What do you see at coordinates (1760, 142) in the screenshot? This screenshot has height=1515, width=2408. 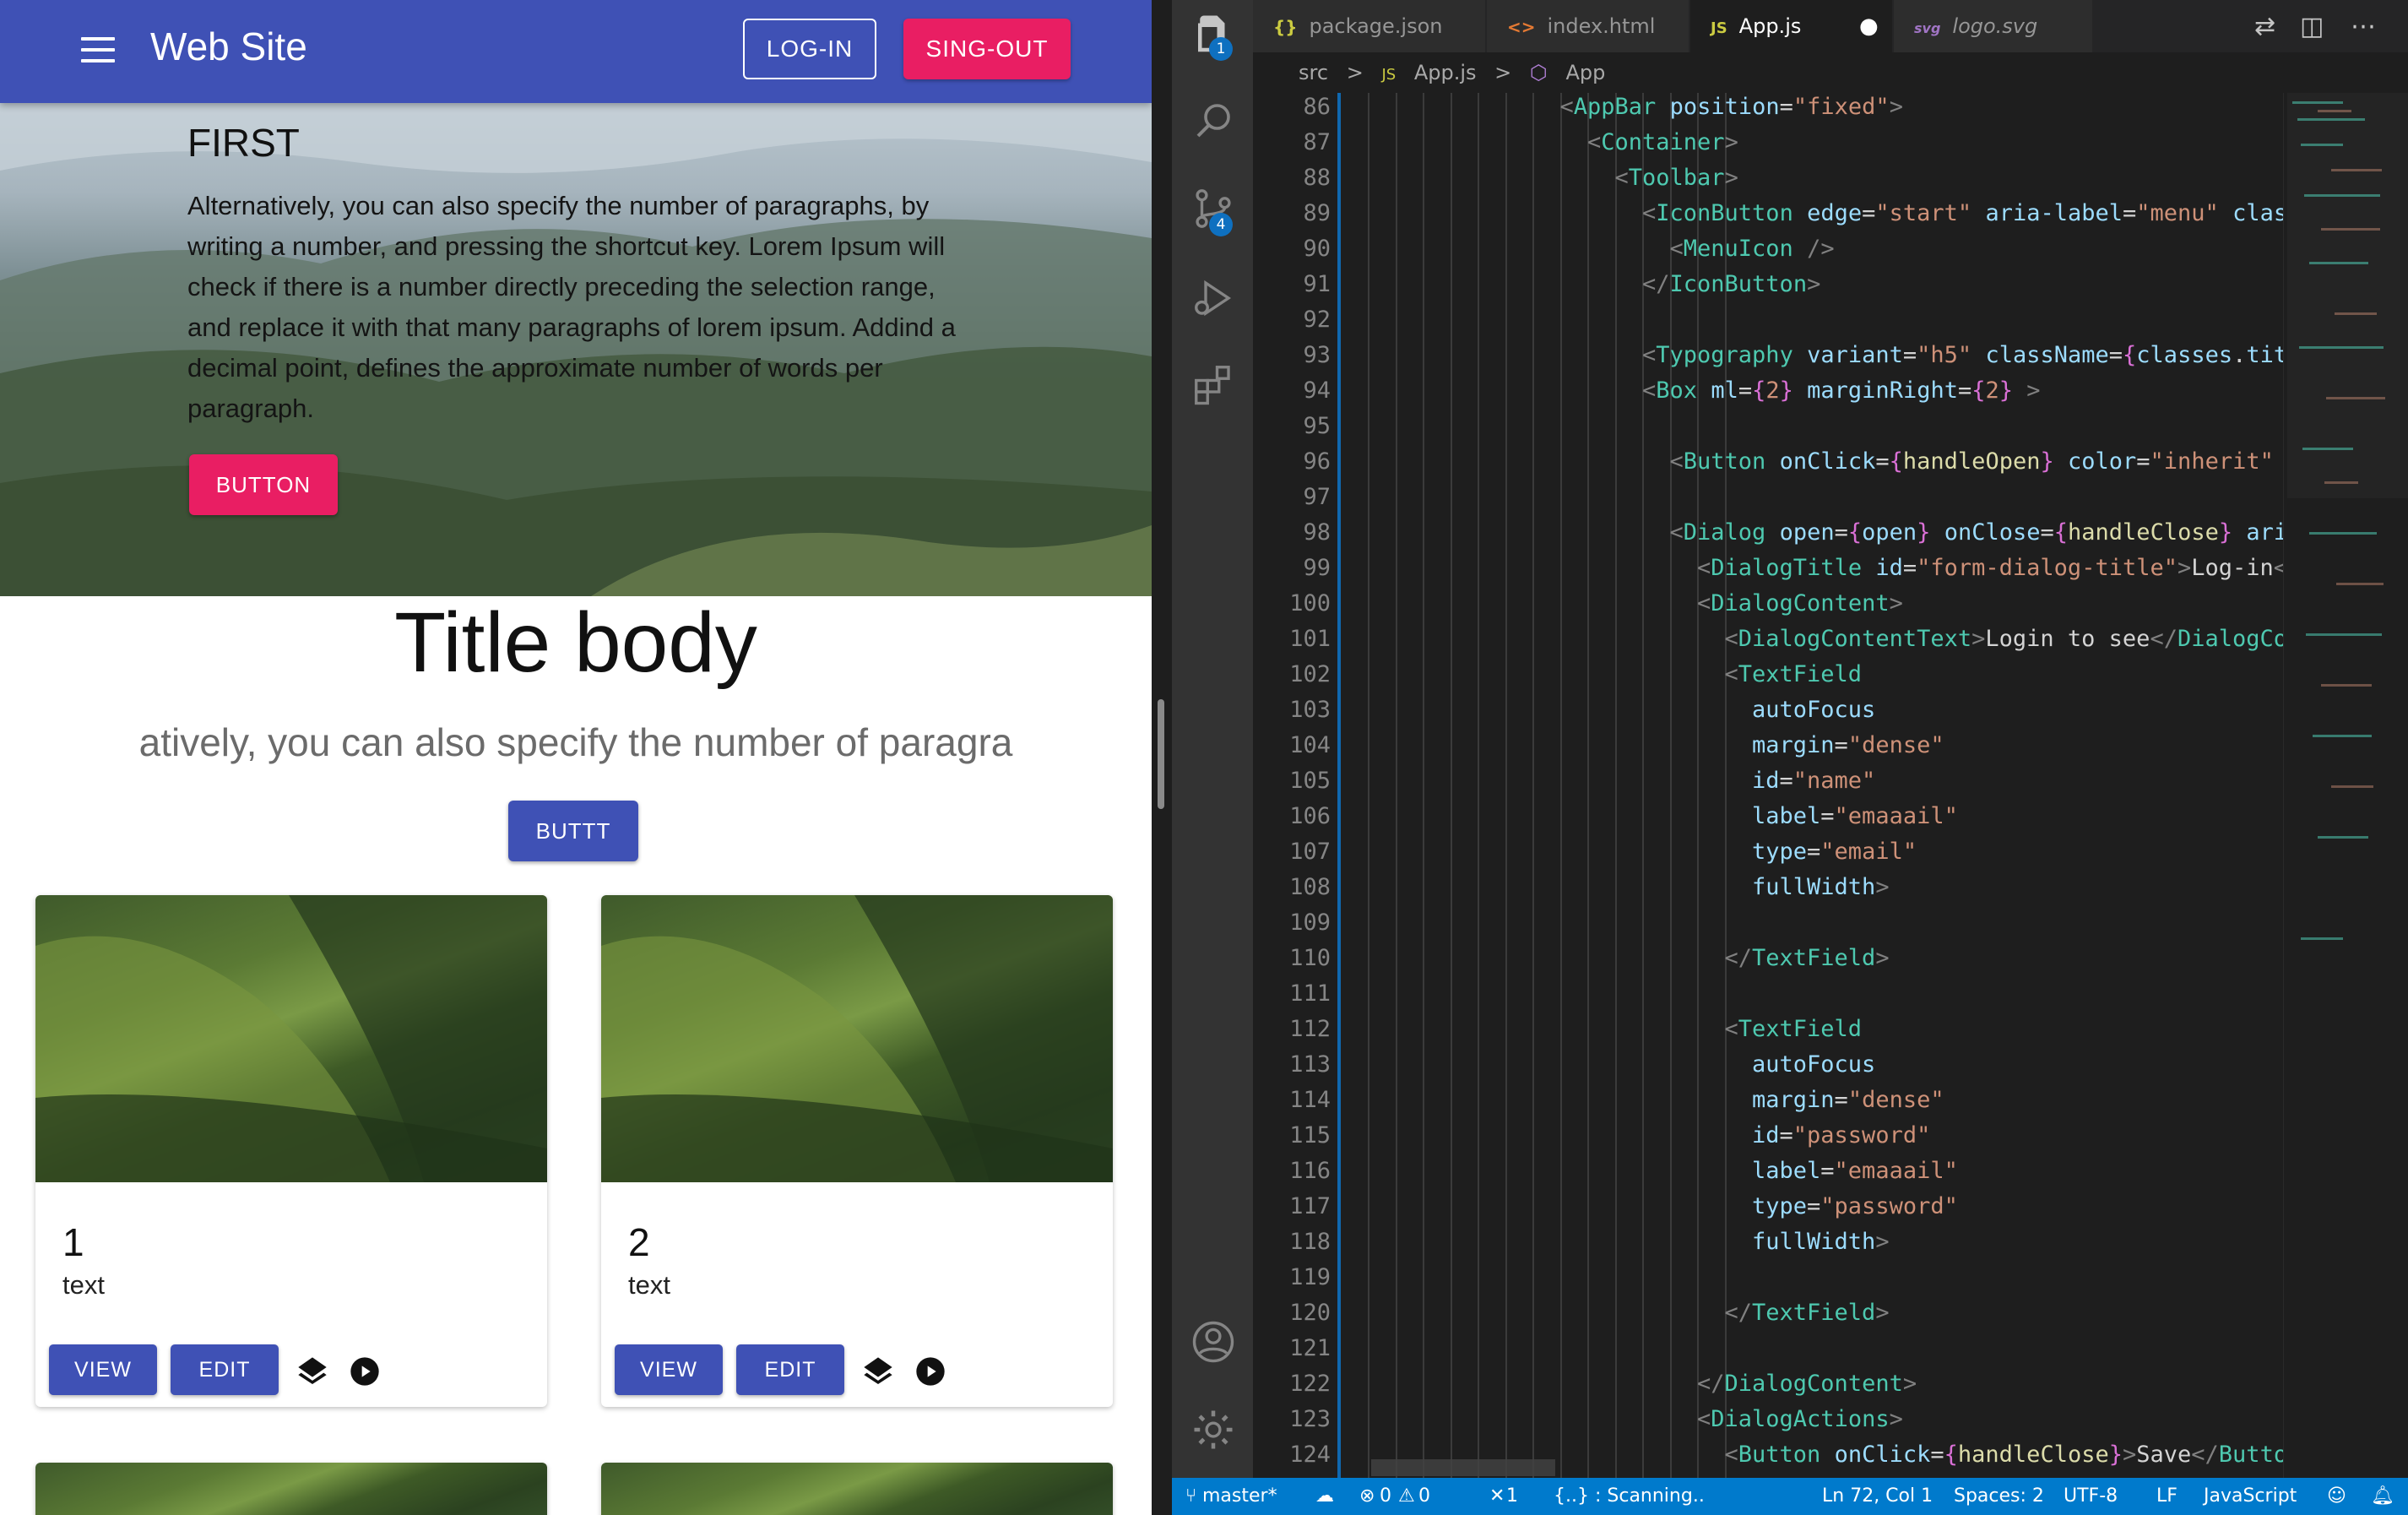 I see `code-line: 87 <Container>` at bounding box center [1760, 142].